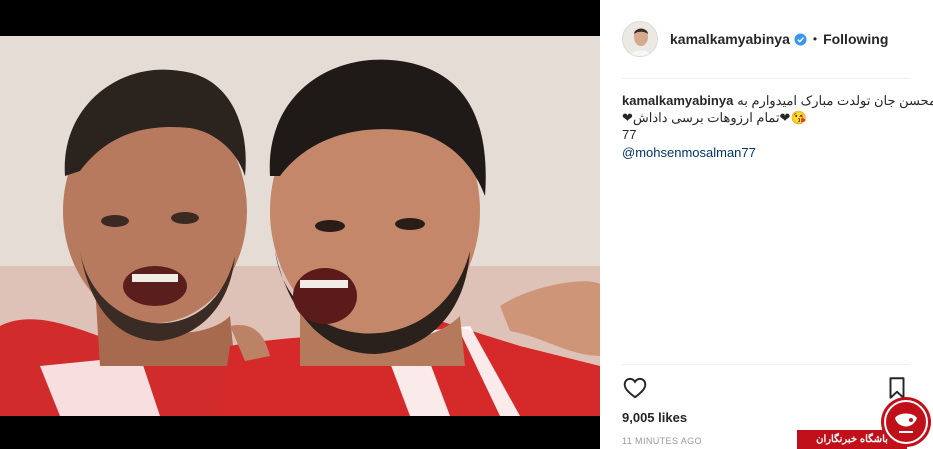  I want to click on caption-text-line1: محسن جان تولدت مبارک امیدوارم به, so click(835, 100).